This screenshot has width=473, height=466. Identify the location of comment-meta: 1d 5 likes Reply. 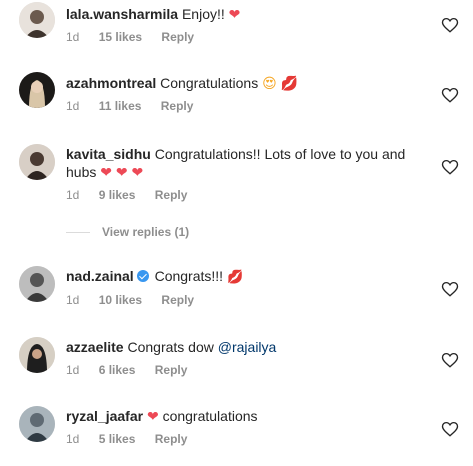
(246, 439).